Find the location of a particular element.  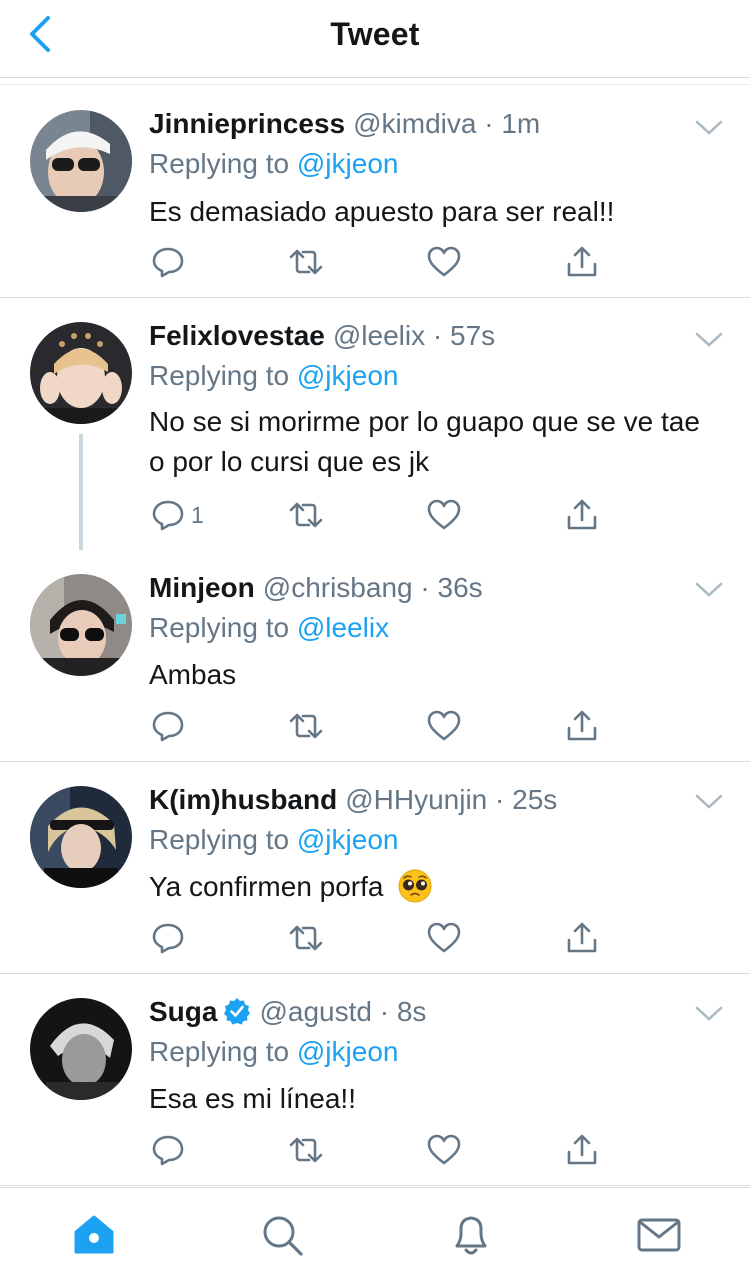

pleading-face-emoji-icon is located at coordinates (415, 886).